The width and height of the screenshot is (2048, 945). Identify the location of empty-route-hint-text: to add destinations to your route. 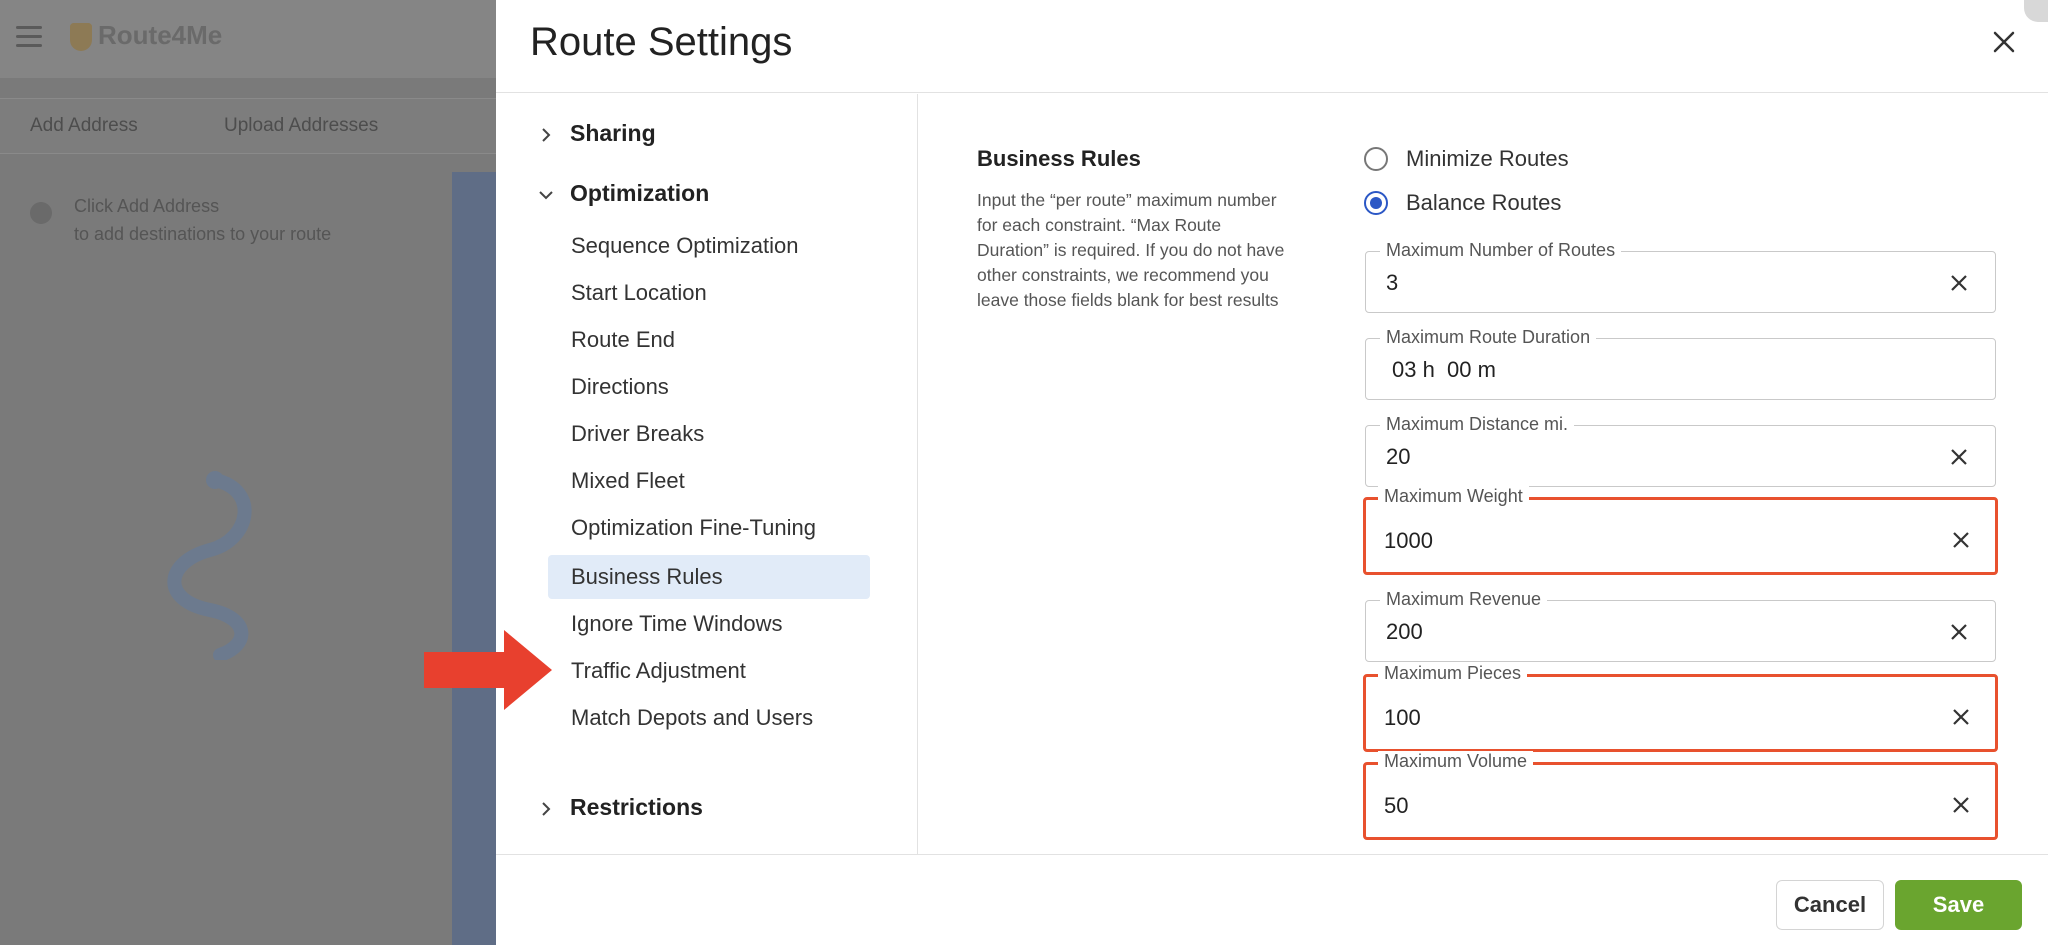
(203, 234).